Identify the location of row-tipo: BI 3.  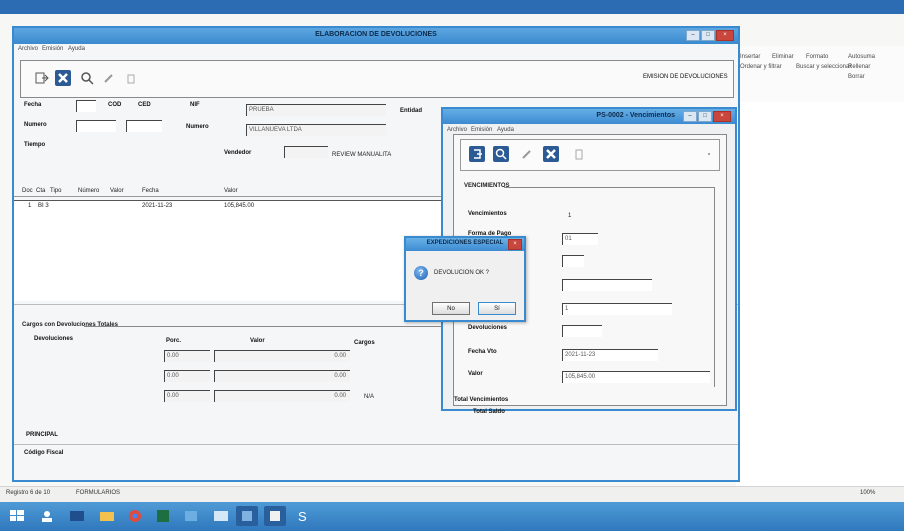
(43, 206).